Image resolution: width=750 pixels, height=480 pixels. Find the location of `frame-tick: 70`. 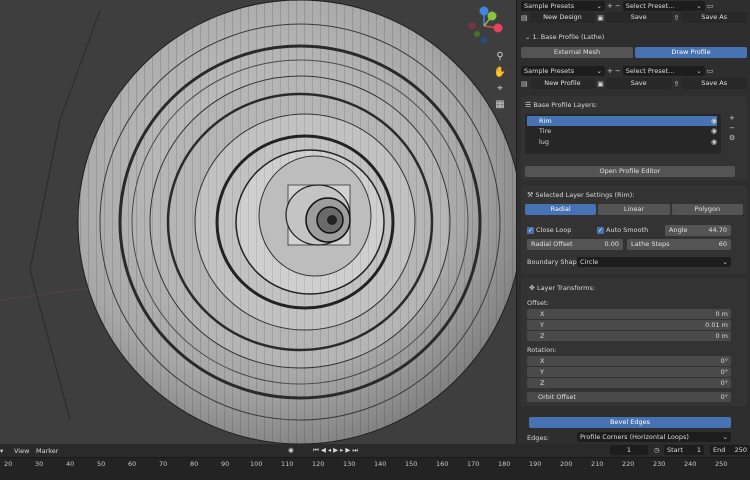

frame-tick: 70 is located at coordinates (163, 464).